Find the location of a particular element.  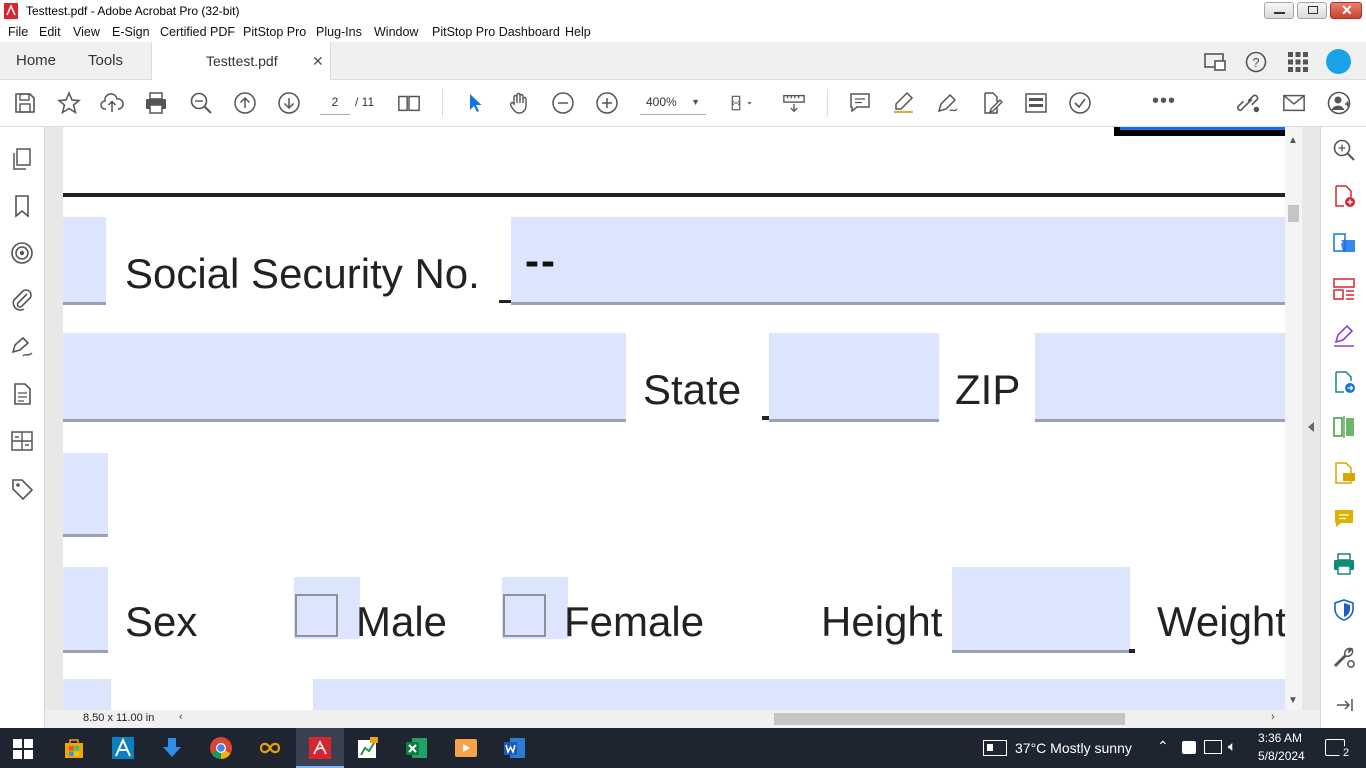

female-checkbox is located at coordinates (535, 608).